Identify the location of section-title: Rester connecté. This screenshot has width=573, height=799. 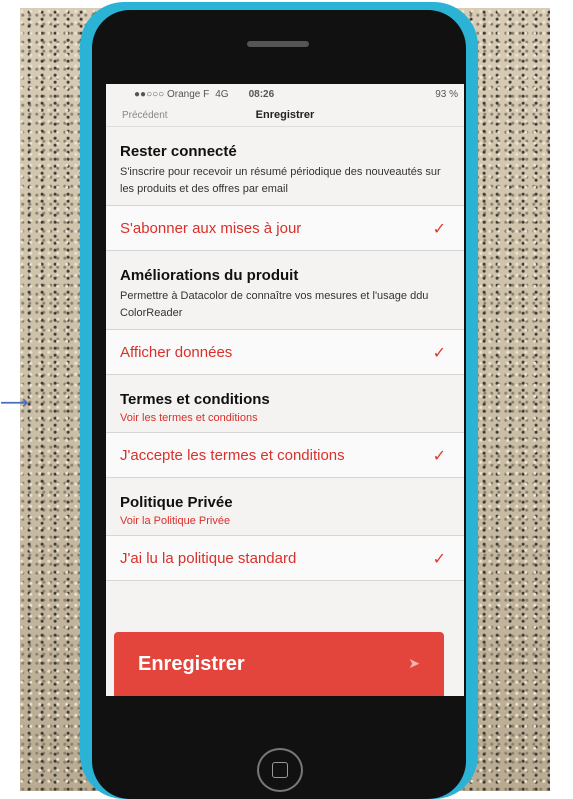
(178, 151).